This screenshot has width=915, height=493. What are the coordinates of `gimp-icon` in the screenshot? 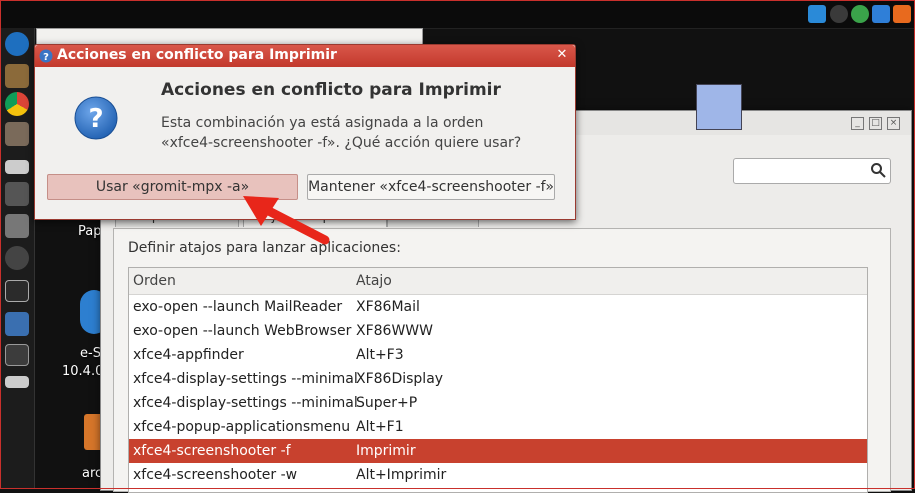 It's located at (17, 76).